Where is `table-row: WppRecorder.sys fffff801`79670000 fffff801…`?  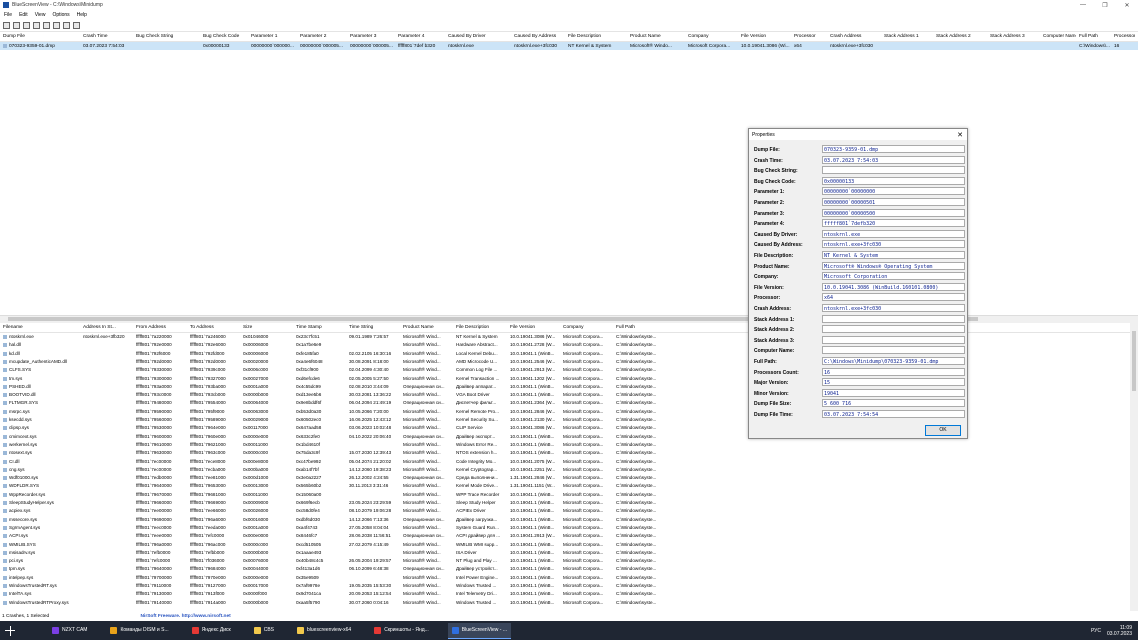
table-row: WppRecorder.sys fffff801`79670000 fffff801… is located at coordinates (565, 495).